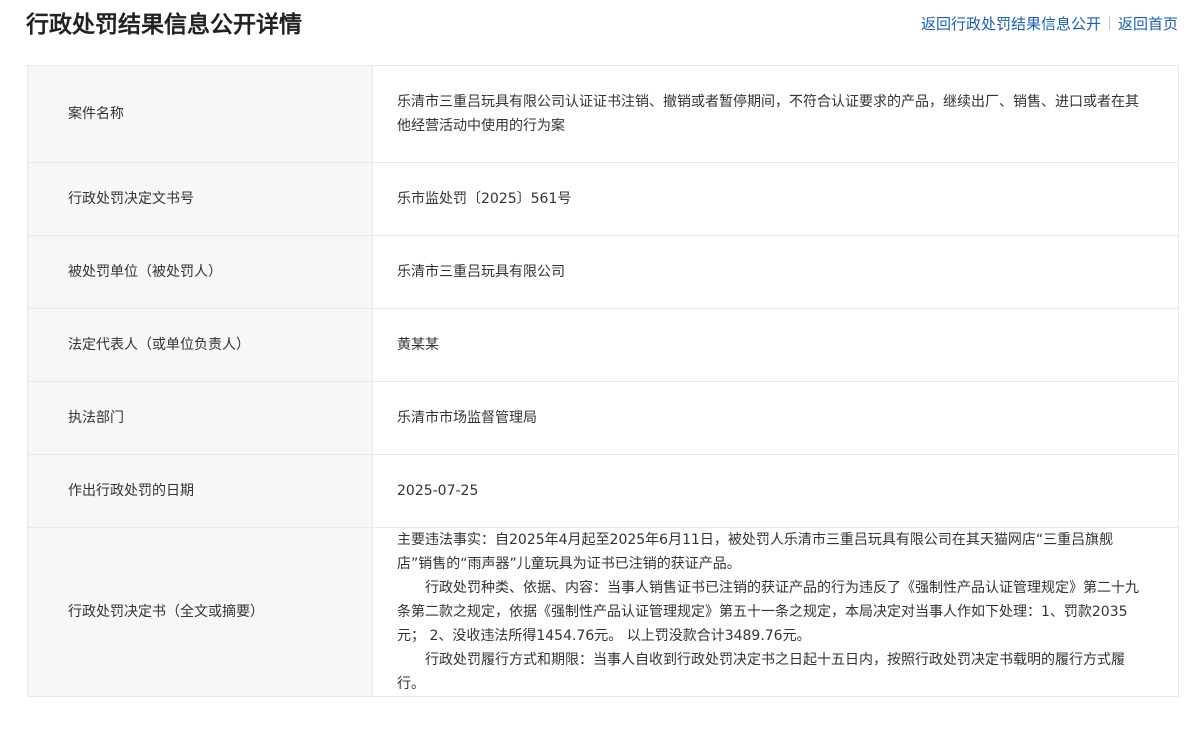 Image resolution: width=1184 pixels, height=744 pixels. Describe the element at coordinates (200, 272) in the screenshot. I see `penalized-party-label: 被处罚单位（被处罚人）` at that location.